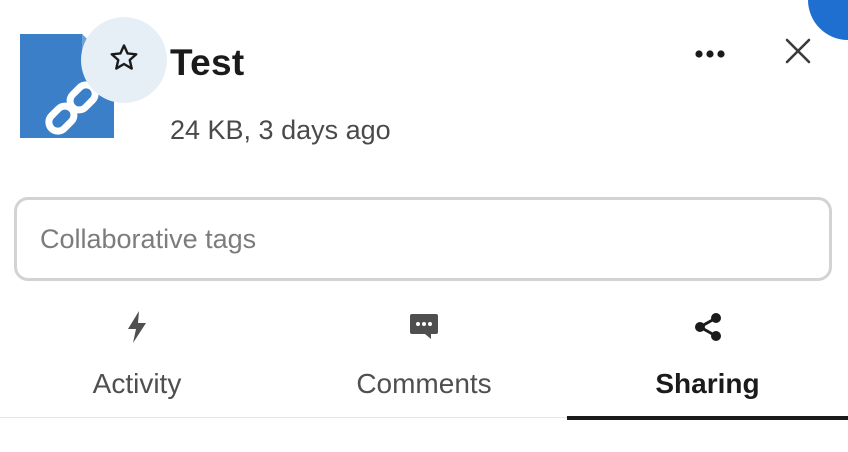 Image resolution: width=848 pixels, height=452 pixels. I want to click on close-button, so click(798, 53).